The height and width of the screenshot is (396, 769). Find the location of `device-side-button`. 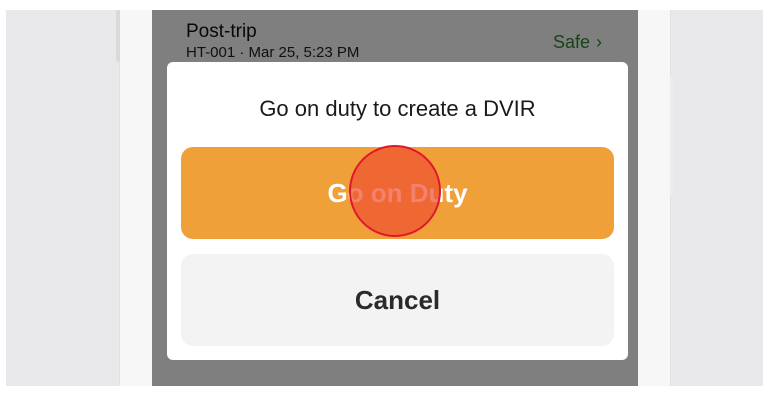

device-side-button is located at coordinates (118, 36).